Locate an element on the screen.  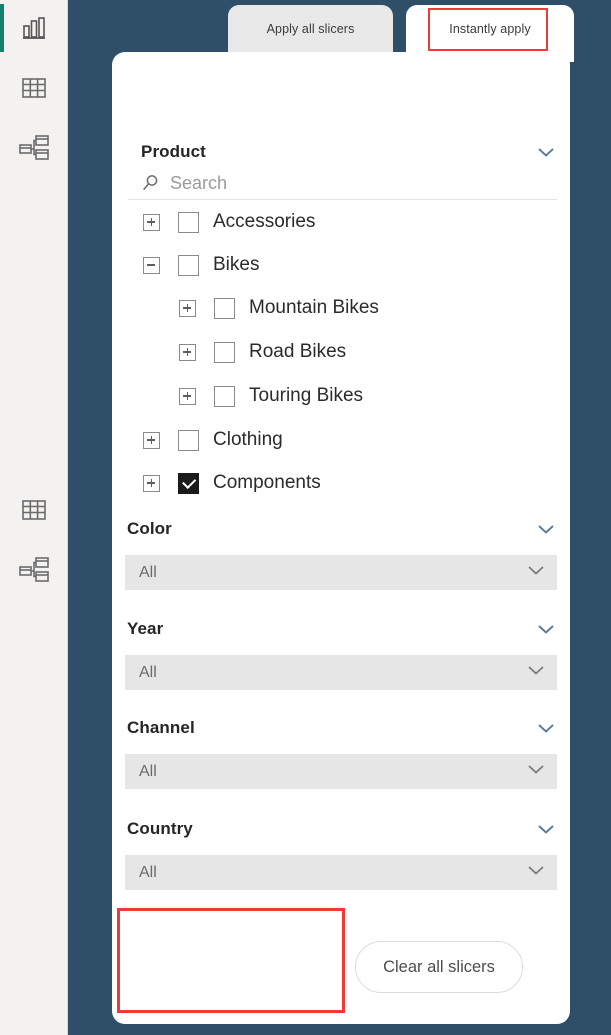
left-rail is located at coordinates (34, 517).